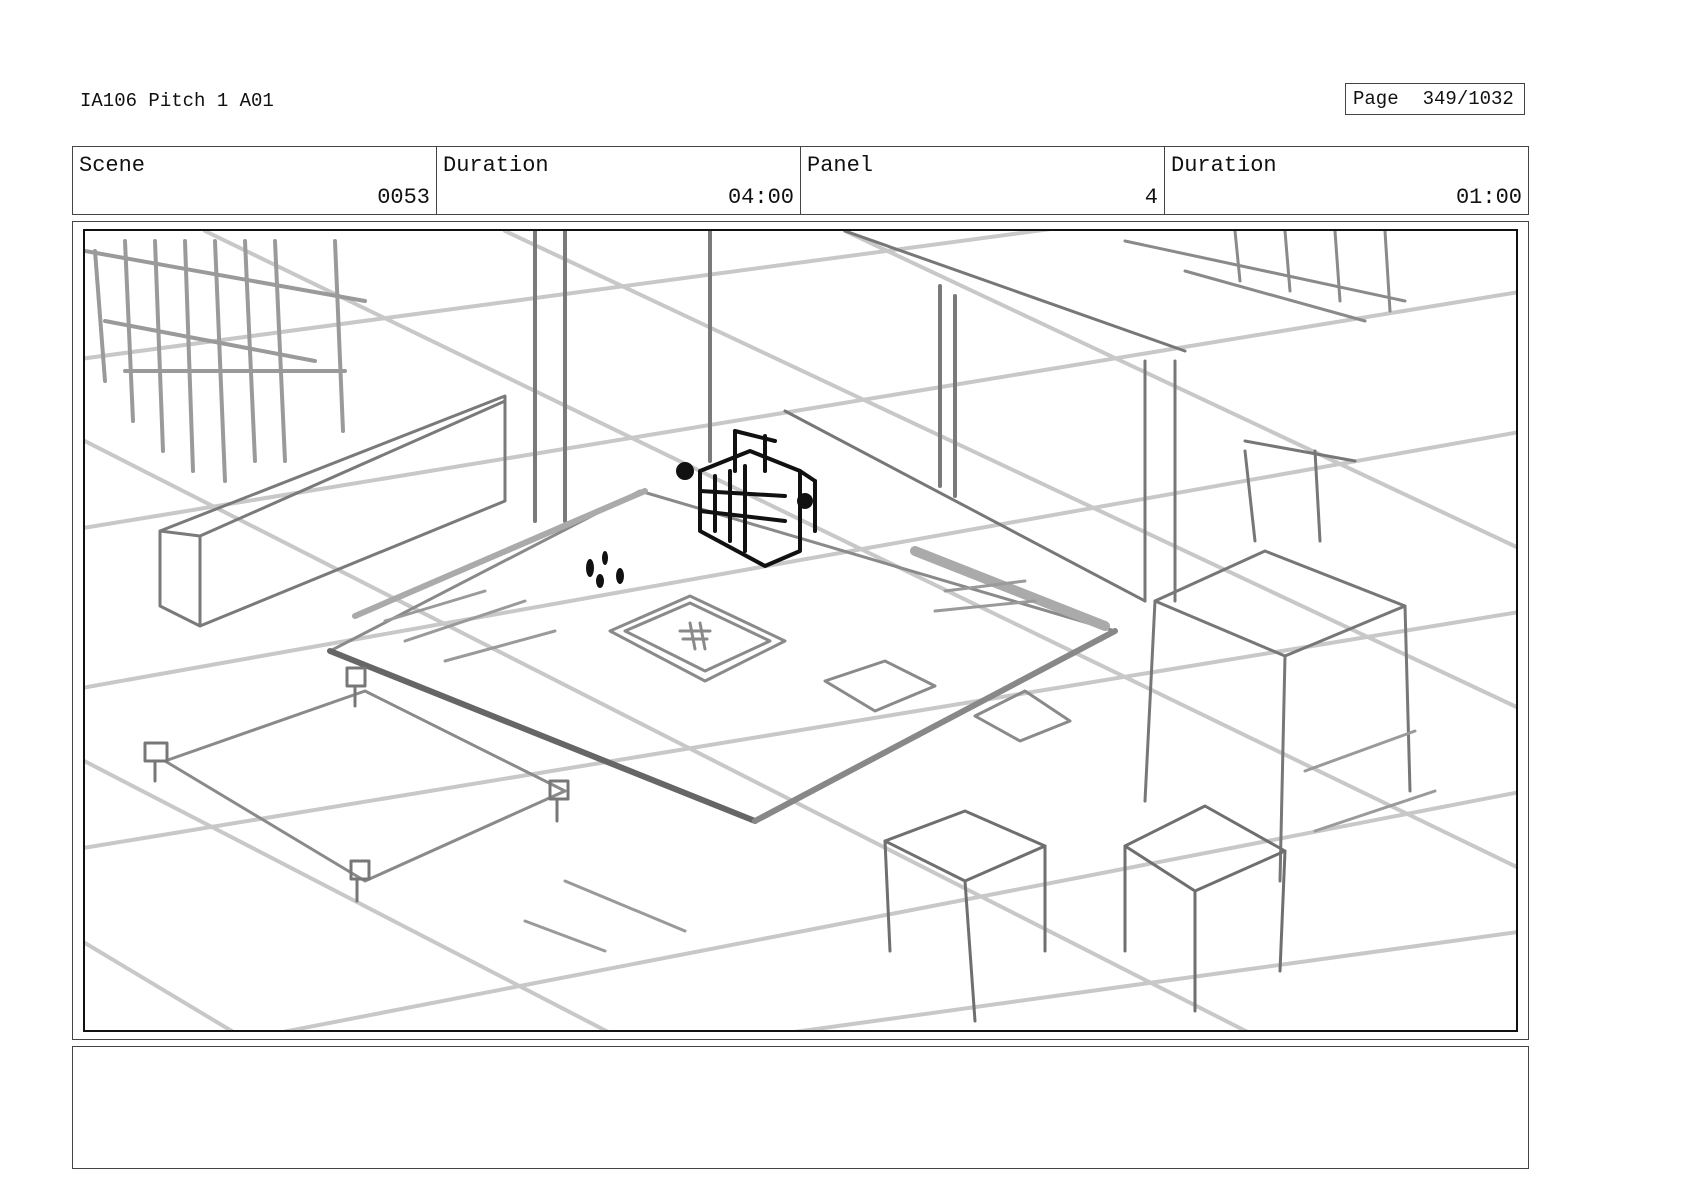 Image resolution: width=1684 pixels, height=1191 pixels. What do you see at coordinates (1151, 197) in the screenshot?
I see `panel-value: 4` at bounding box center [1151, 197].